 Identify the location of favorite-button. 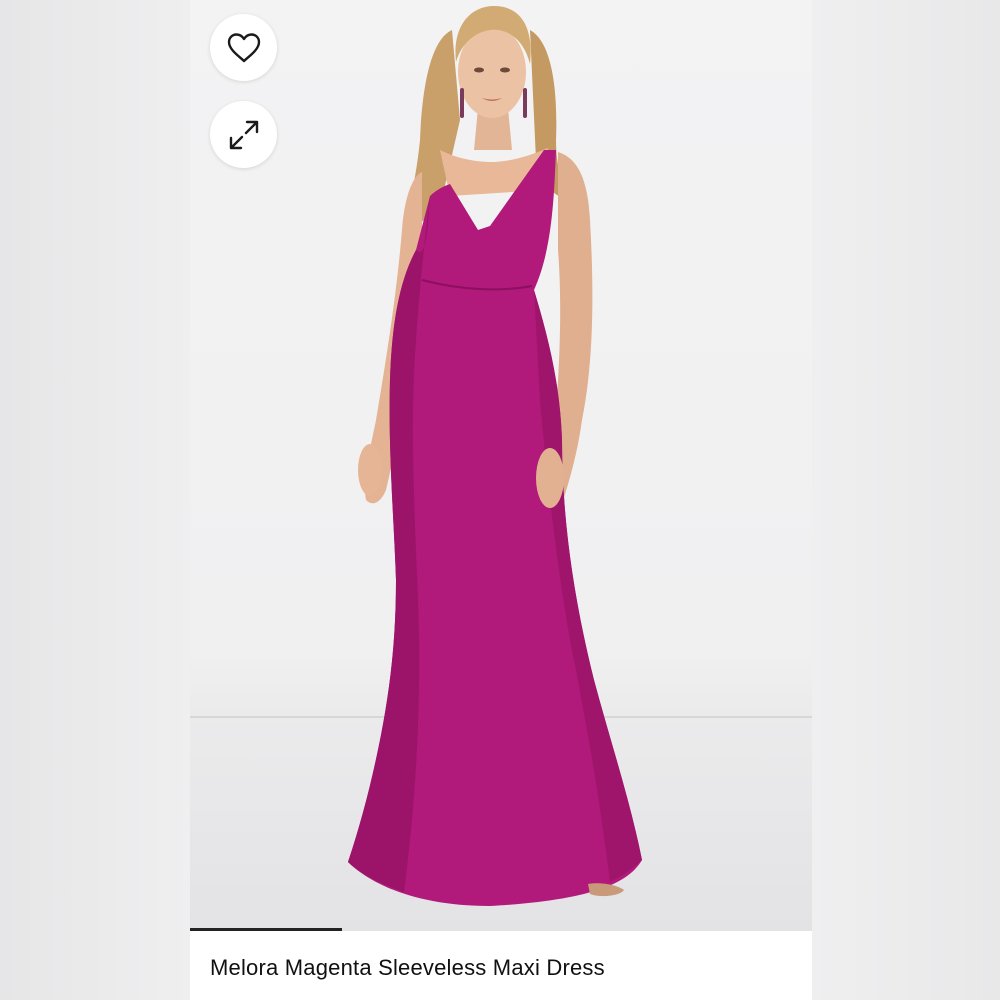
(243, 47).